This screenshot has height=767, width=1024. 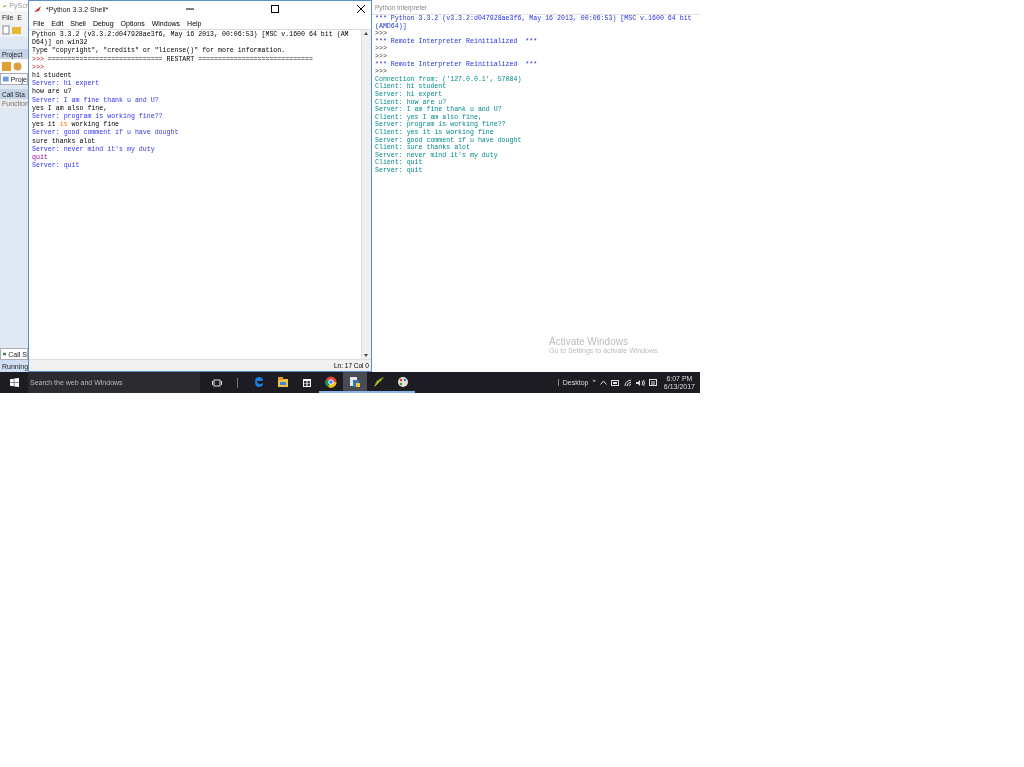 I want to click on paint-palette-icon, so click(x=403, y=381).